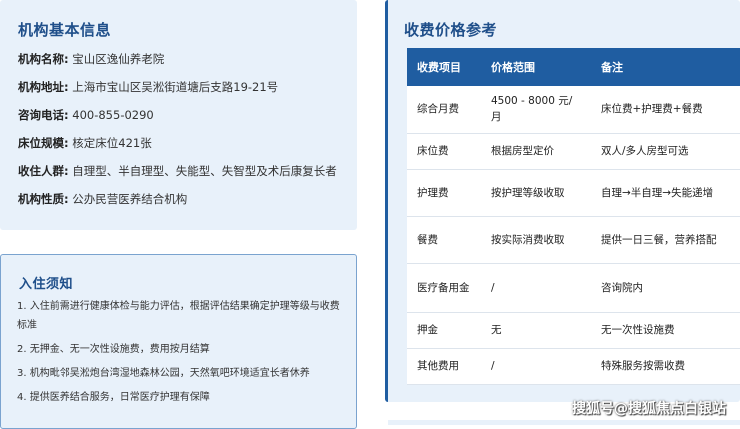  Describe the element at coordinates (113, 115) in the screenshot. I see `info-value: 400-855-0290` at that location.